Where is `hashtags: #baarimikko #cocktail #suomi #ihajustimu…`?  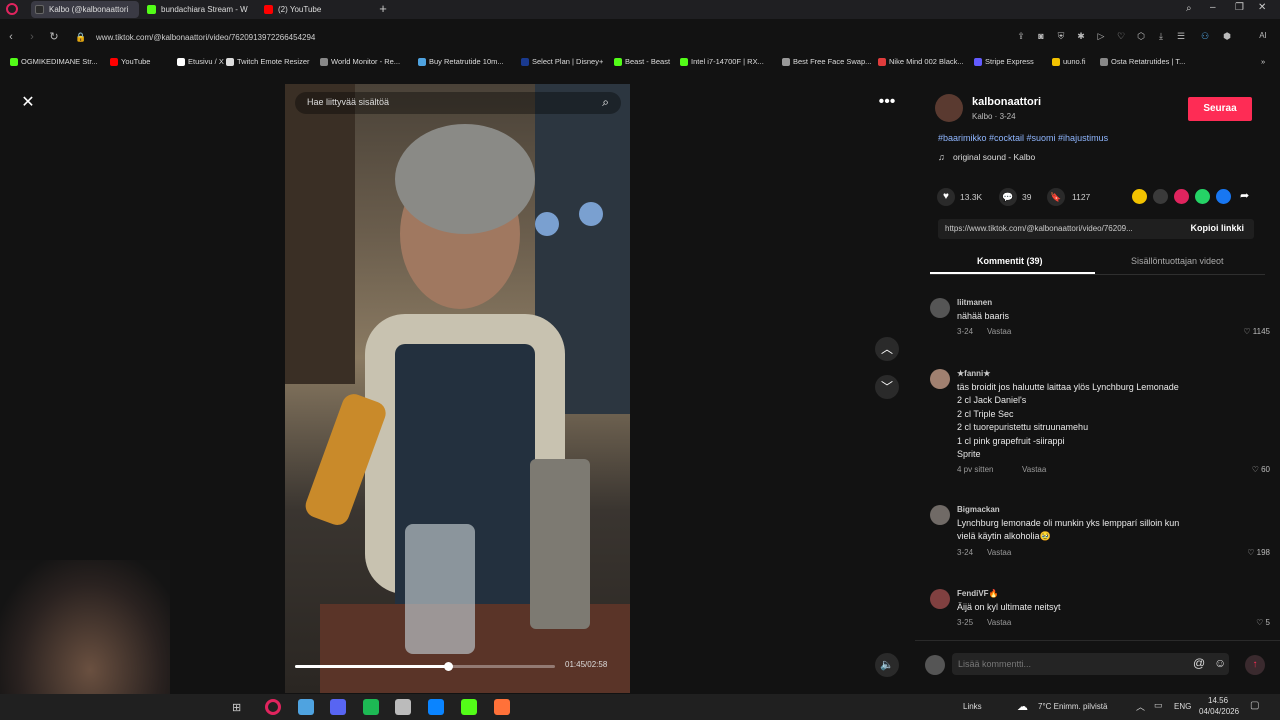
hashtags: #baarimikko #cocktail #suomi #ihajustimu… is located at coordinates (1023, 138).